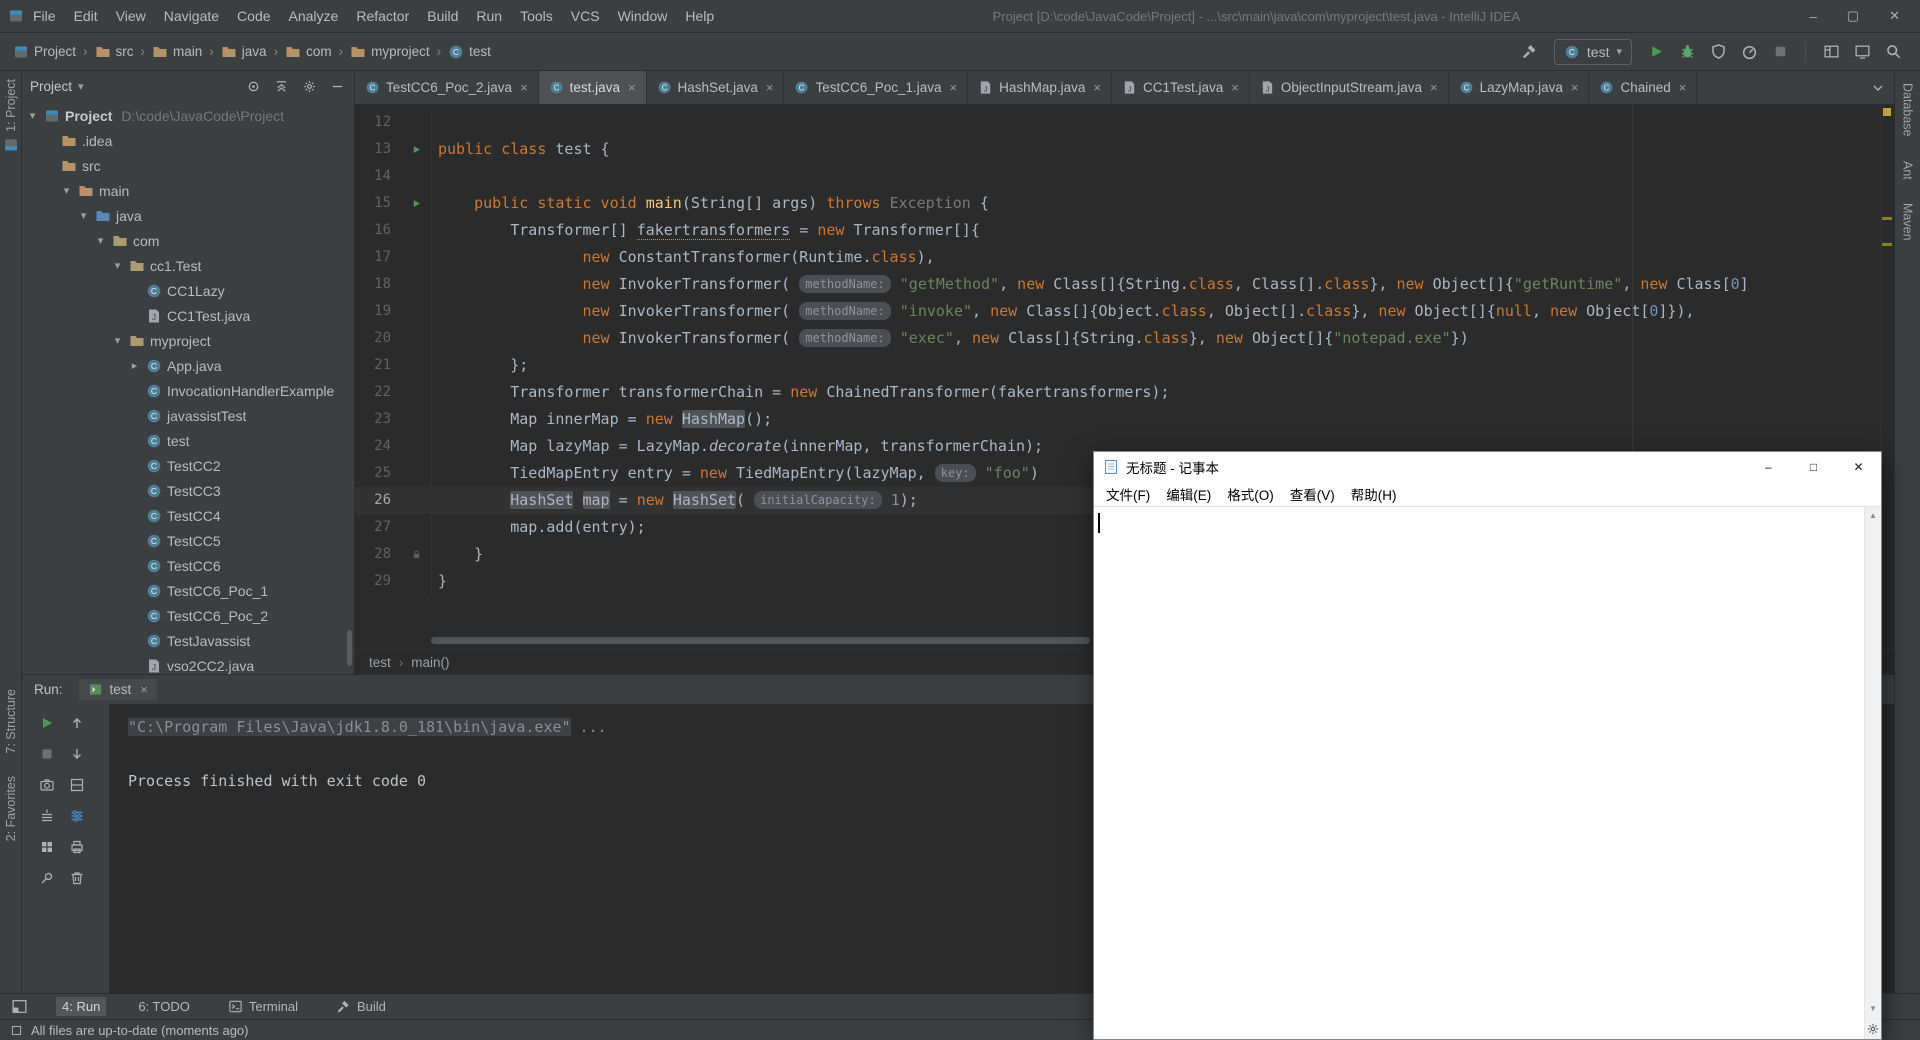 The image size is (1920, 1040). Describe the element at coordinates (188, 415) in the screenshot. I see `tree-item-javassisttest: CjavassistTest` at that location.